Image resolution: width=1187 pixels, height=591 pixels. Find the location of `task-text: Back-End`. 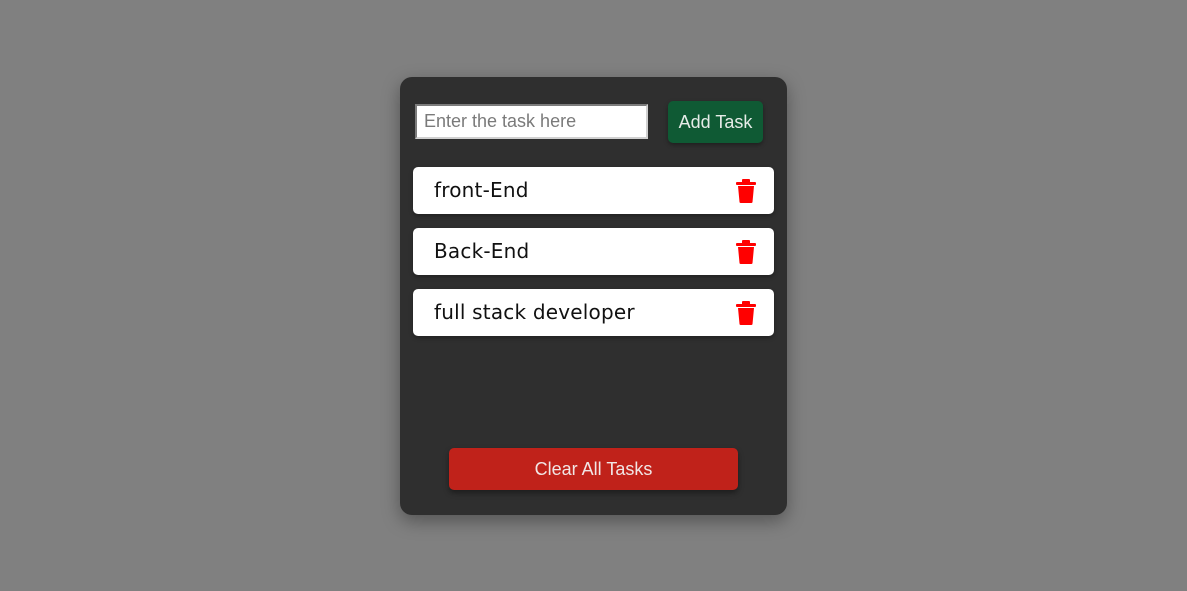

task-text: Back-End is located at coordinates (482, 251).